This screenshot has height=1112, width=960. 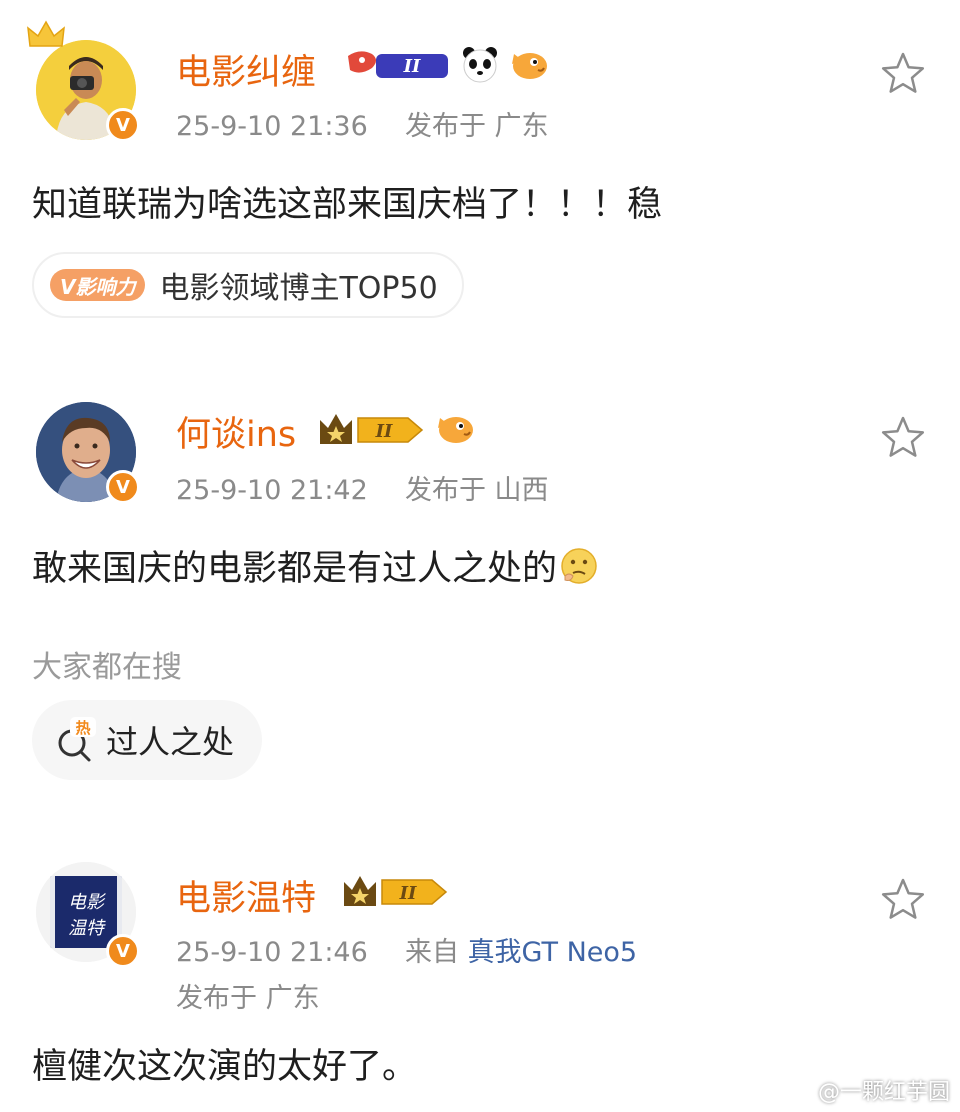 I want to click on panda-icon, so click(x=480, y=65).